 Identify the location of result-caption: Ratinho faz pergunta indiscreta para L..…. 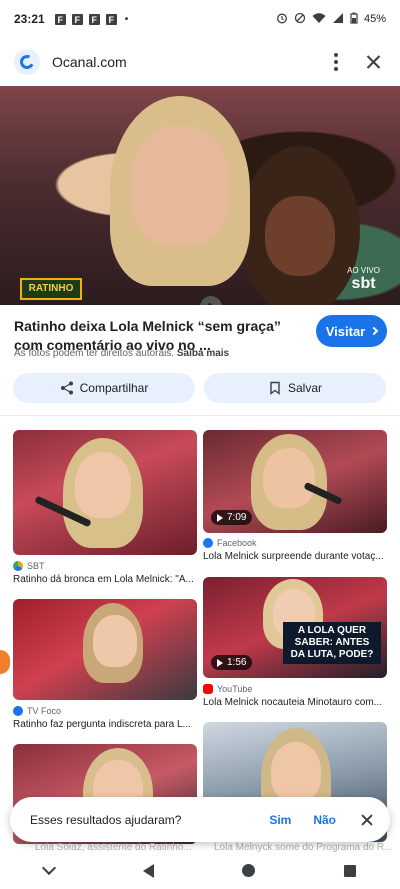
(105, 724).